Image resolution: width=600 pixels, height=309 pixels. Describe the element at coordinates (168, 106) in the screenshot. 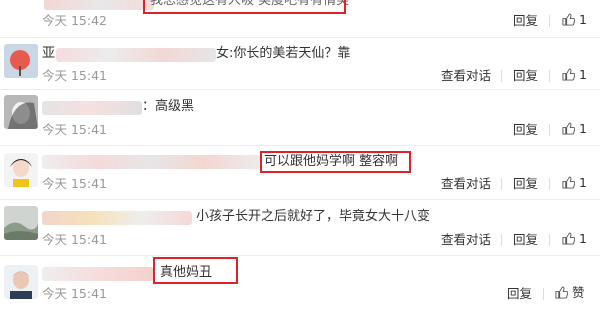

I see `comment-text: ：高级黑` at that location.